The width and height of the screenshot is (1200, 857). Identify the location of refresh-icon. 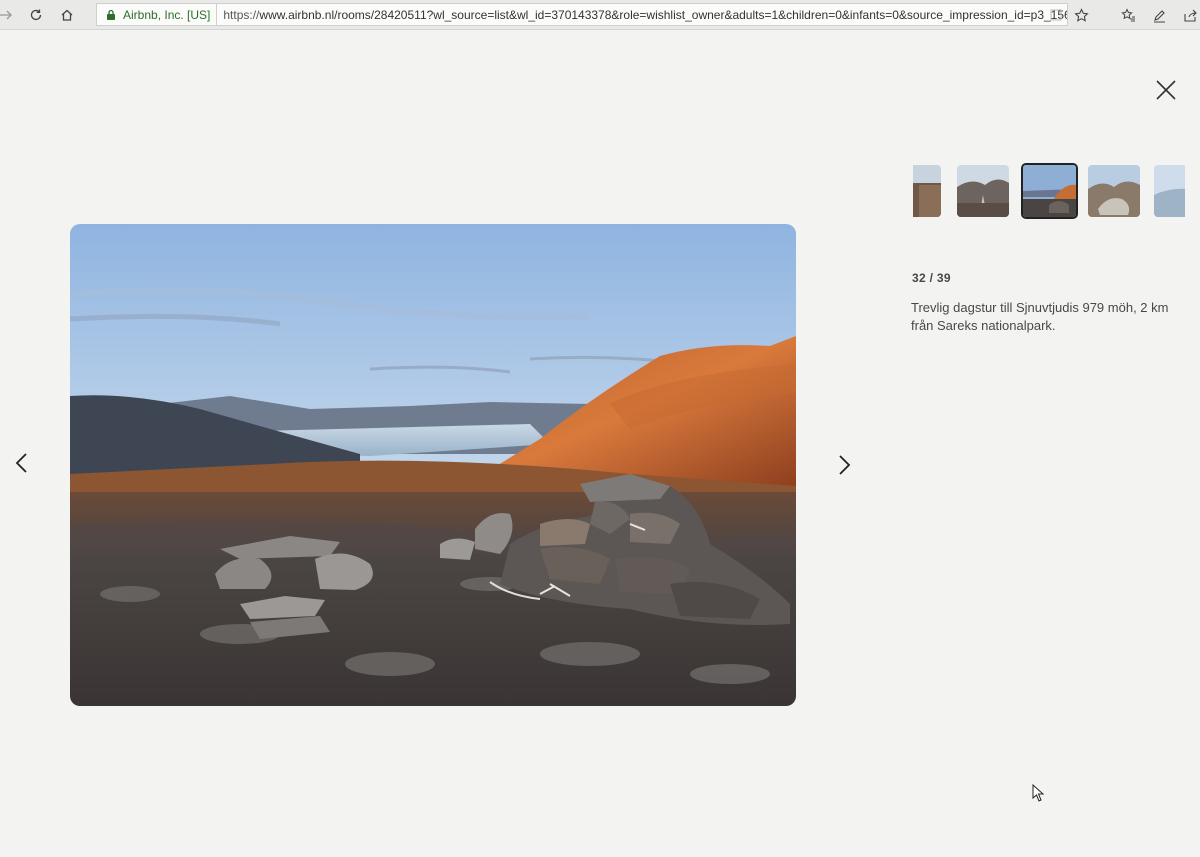
(36, 15).